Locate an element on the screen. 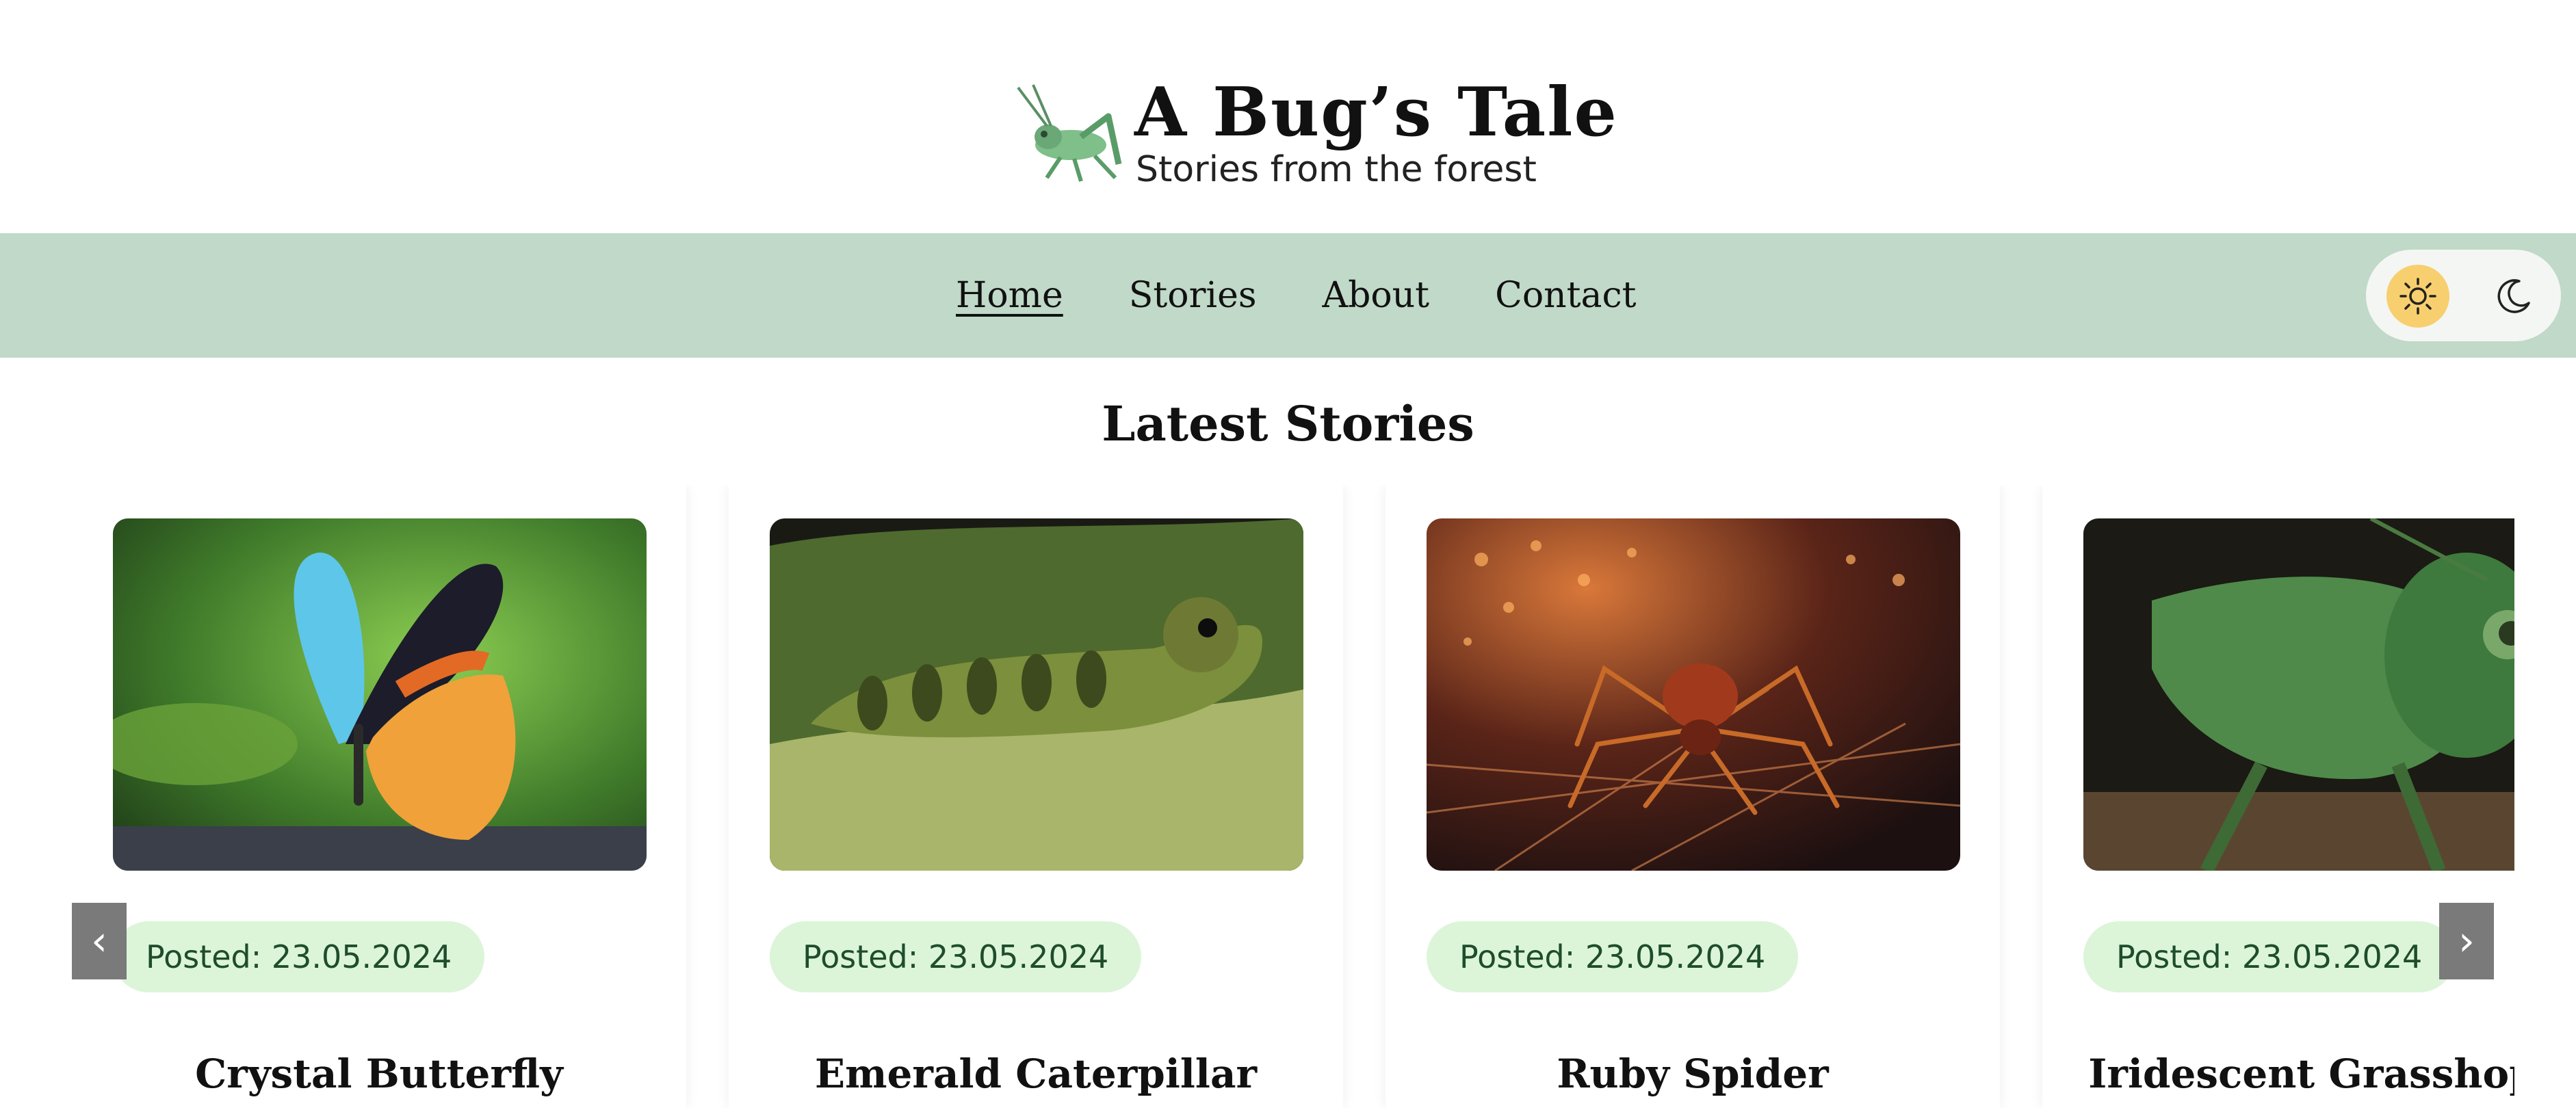 The height and width of the screenshot is (1108, 2576). story-card: Posted: 23.05.2024 Crystal Butterfly is located at coordinates (379, 797).